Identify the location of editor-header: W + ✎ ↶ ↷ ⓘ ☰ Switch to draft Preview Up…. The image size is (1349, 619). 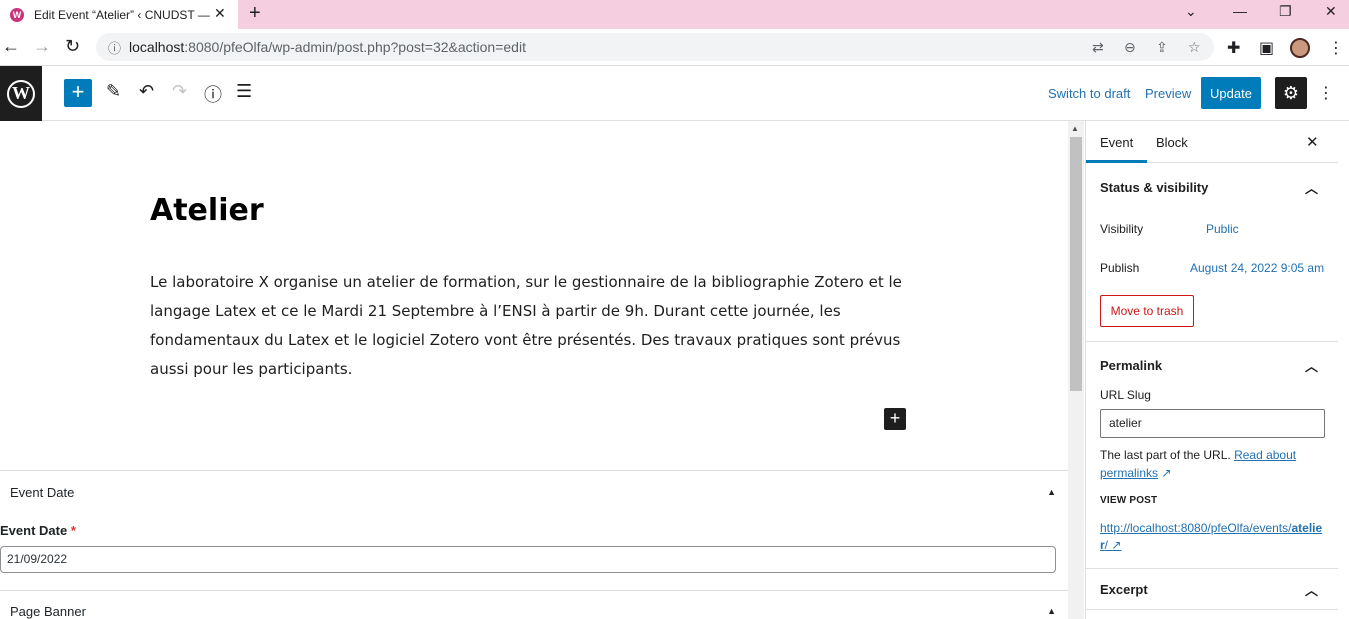
(674, 93).